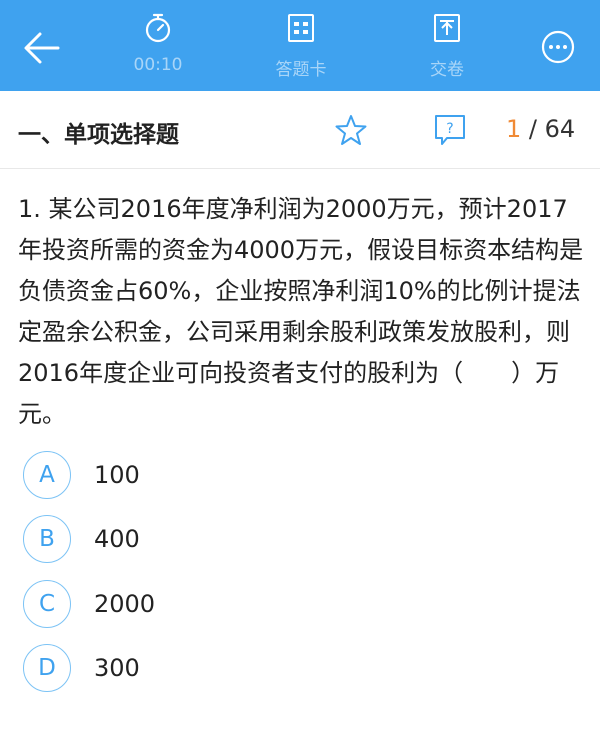  I want to click on timer-button: 00:10, so click(158, 43).